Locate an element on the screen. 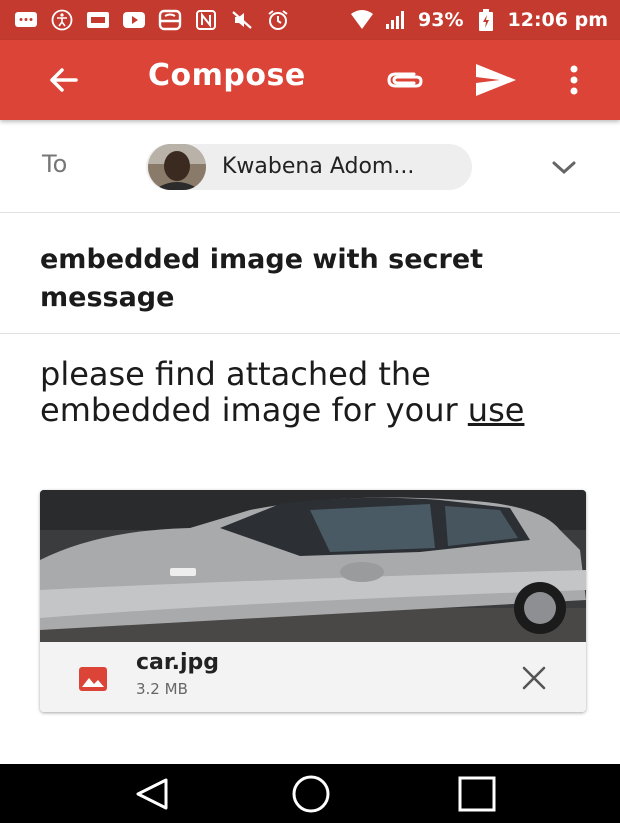 This screenshot has height=823, width=620. attach-icon is located at coordinates (405, 80).